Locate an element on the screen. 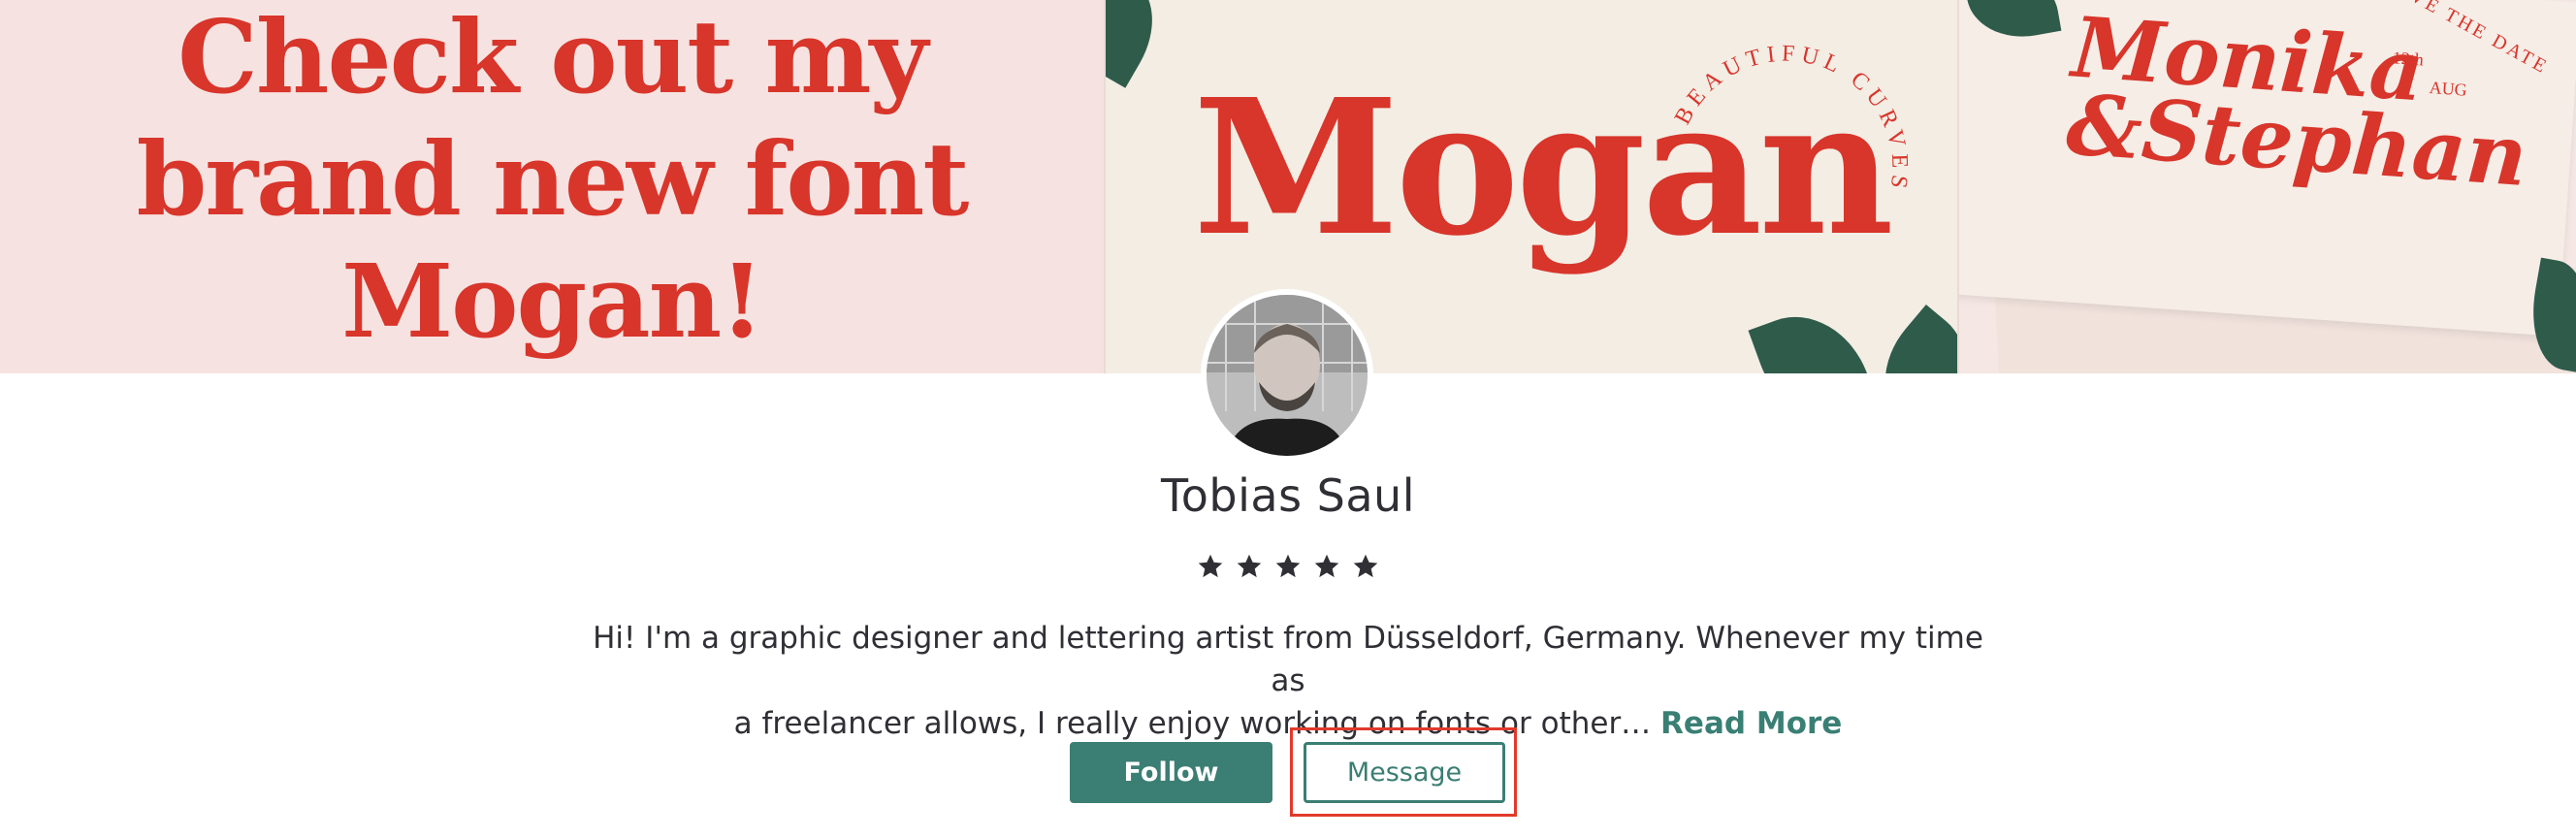  message-button: Message is located at coordinates (1404, 773).